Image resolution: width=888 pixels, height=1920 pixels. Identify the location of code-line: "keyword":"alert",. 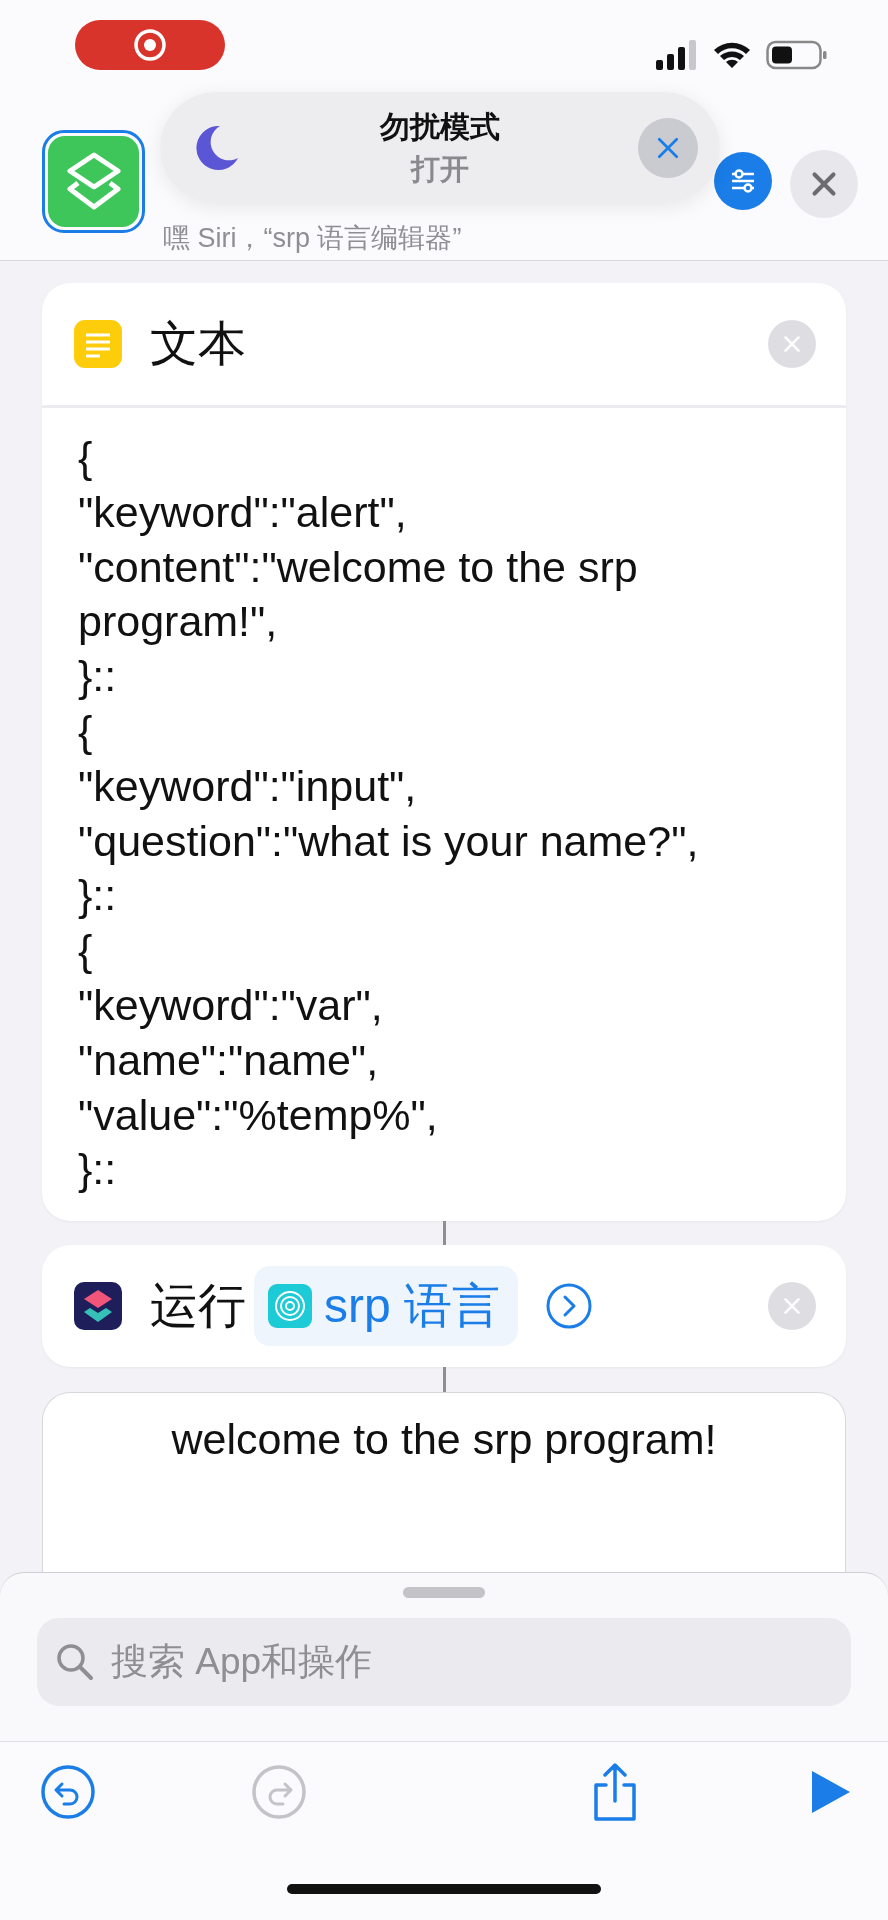
(243, 512).